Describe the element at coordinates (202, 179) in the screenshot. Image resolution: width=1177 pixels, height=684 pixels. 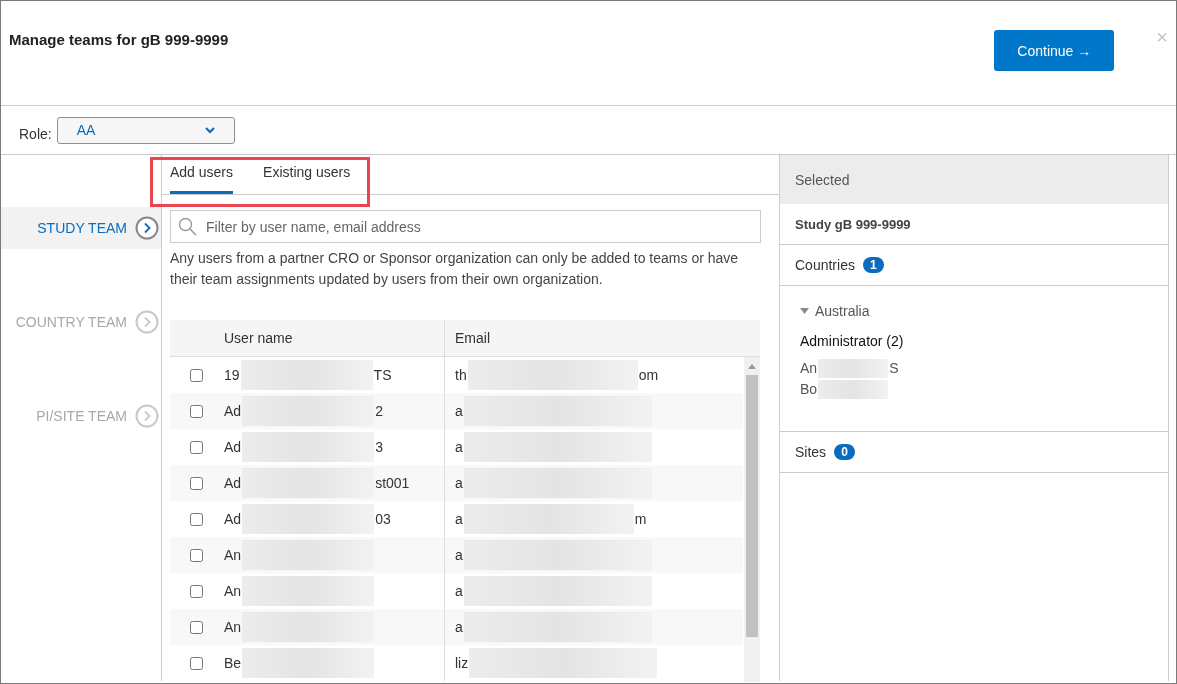
I see `tab: Add users` at that location.